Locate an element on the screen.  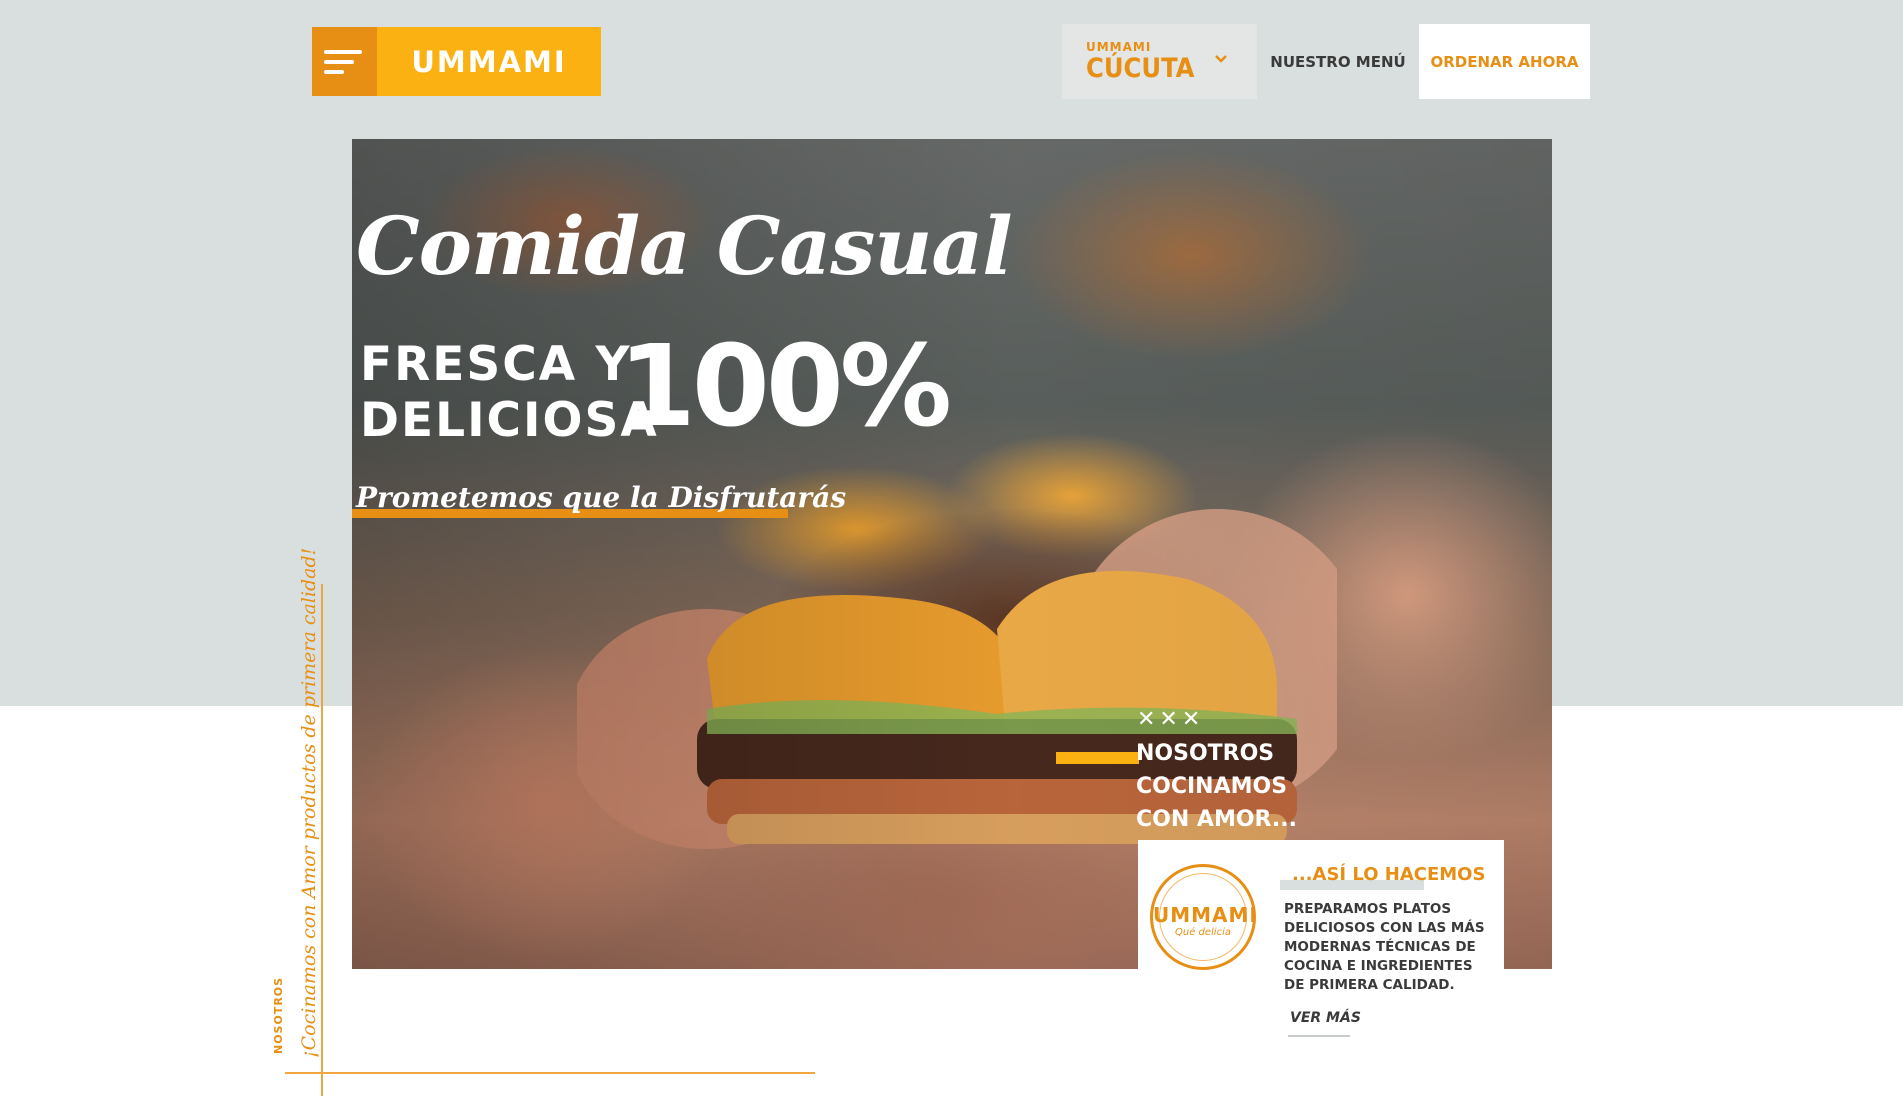
side-section-label: NOSOTROS is located at coordinates (278, 1015).